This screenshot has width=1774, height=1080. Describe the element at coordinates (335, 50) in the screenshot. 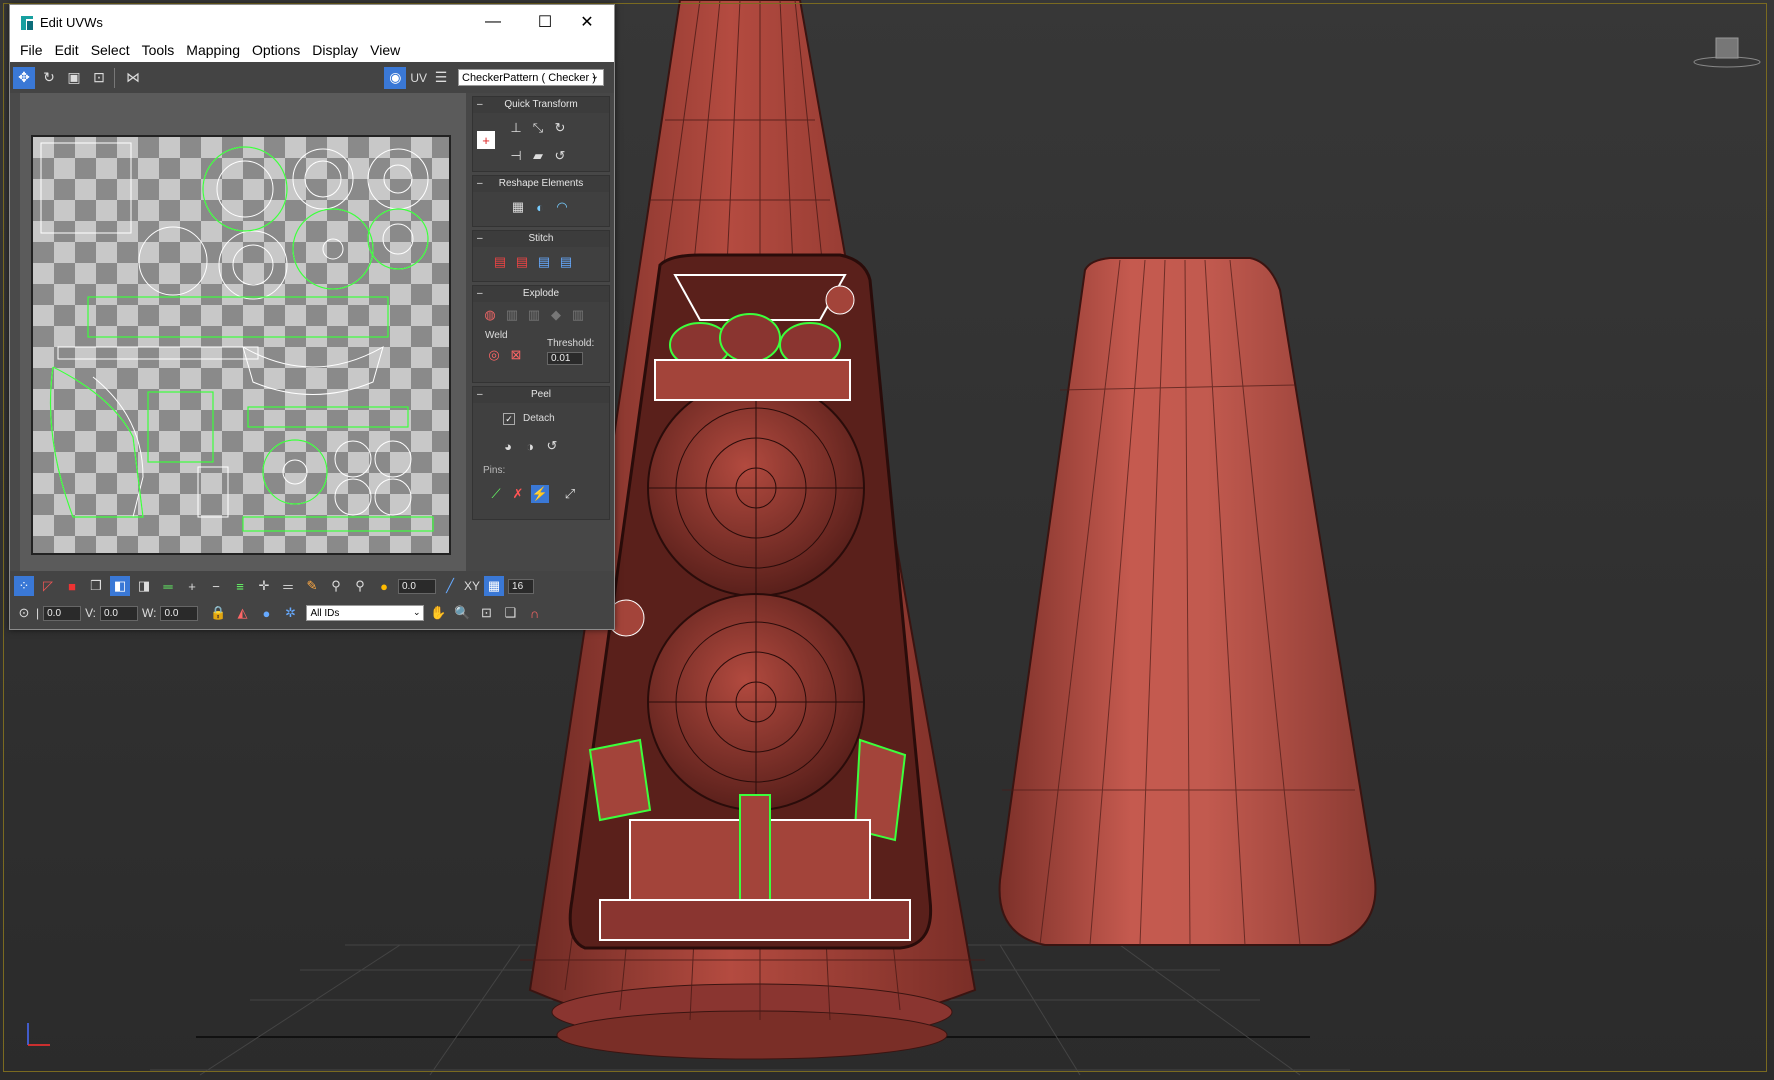

I see `menu-display: Display` at that location.